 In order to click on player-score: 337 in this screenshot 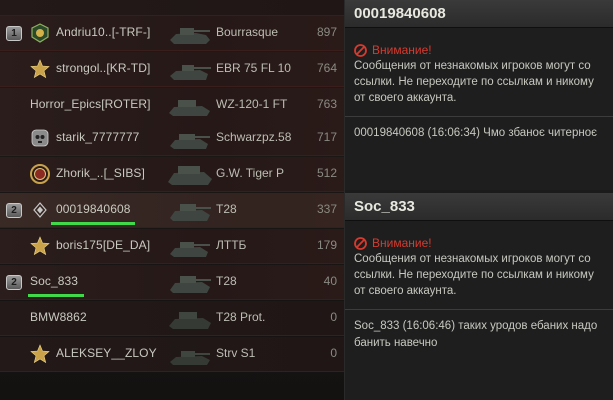, I will do `click(326, 209)`.